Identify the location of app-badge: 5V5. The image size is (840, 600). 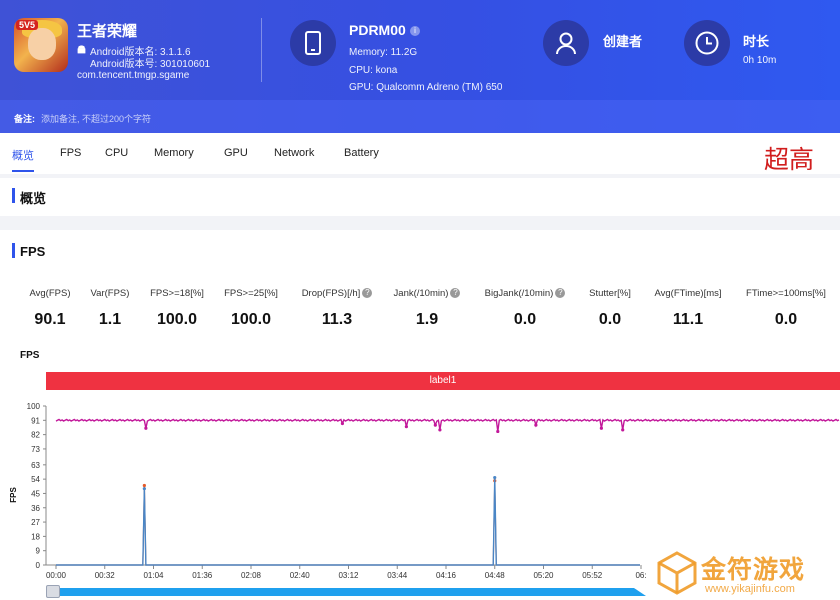
(27, 25).